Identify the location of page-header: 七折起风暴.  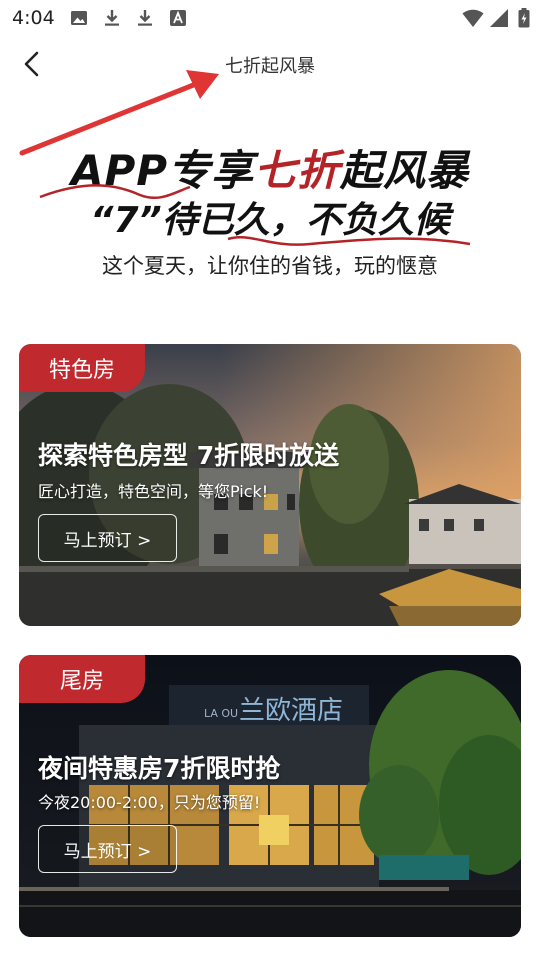
(270, 66).